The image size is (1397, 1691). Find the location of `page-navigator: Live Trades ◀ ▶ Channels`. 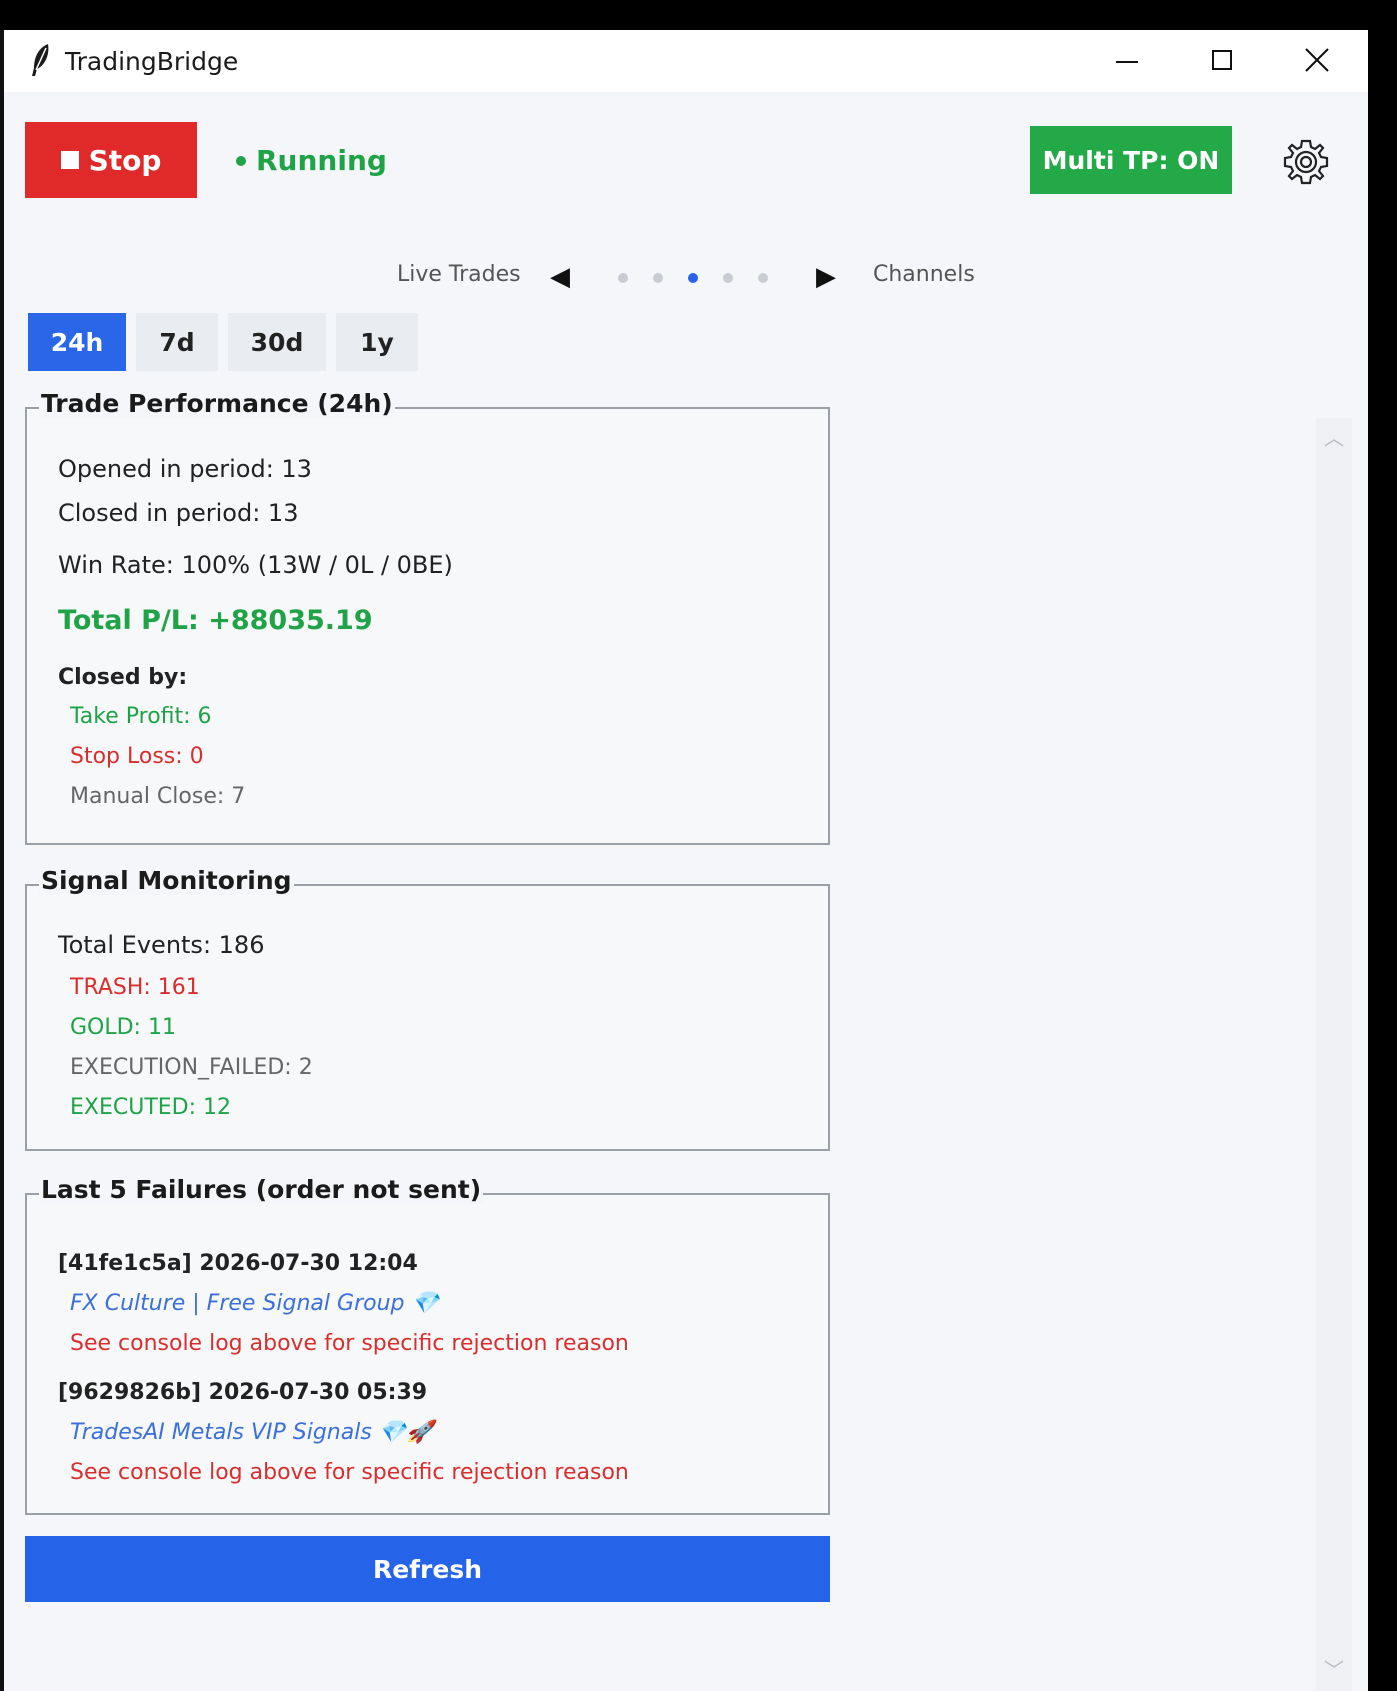

page-navigator: Live Trades ◀ ▶ Channels is located at coordinates (686, 280).